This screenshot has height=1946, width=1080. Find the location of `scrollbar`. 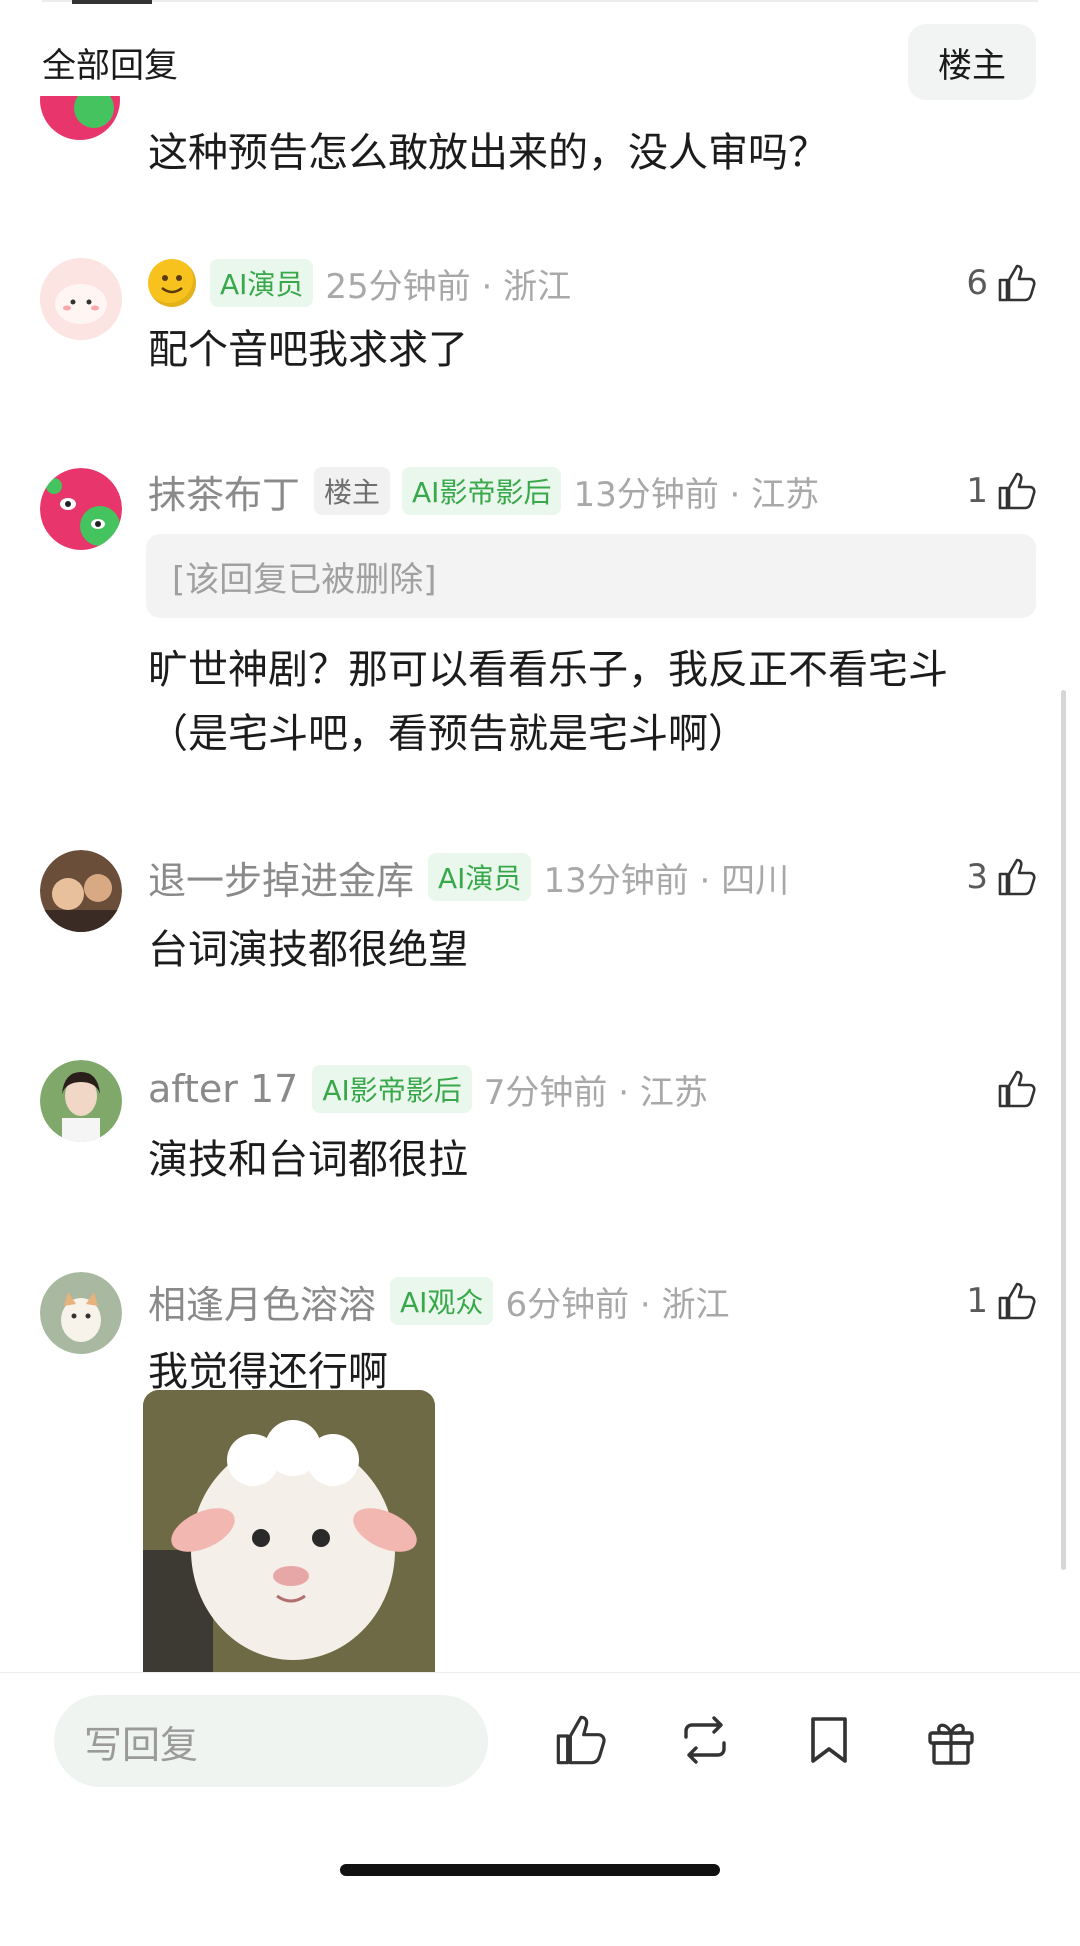

scrollbar is located at coordinates (1063, 1130).